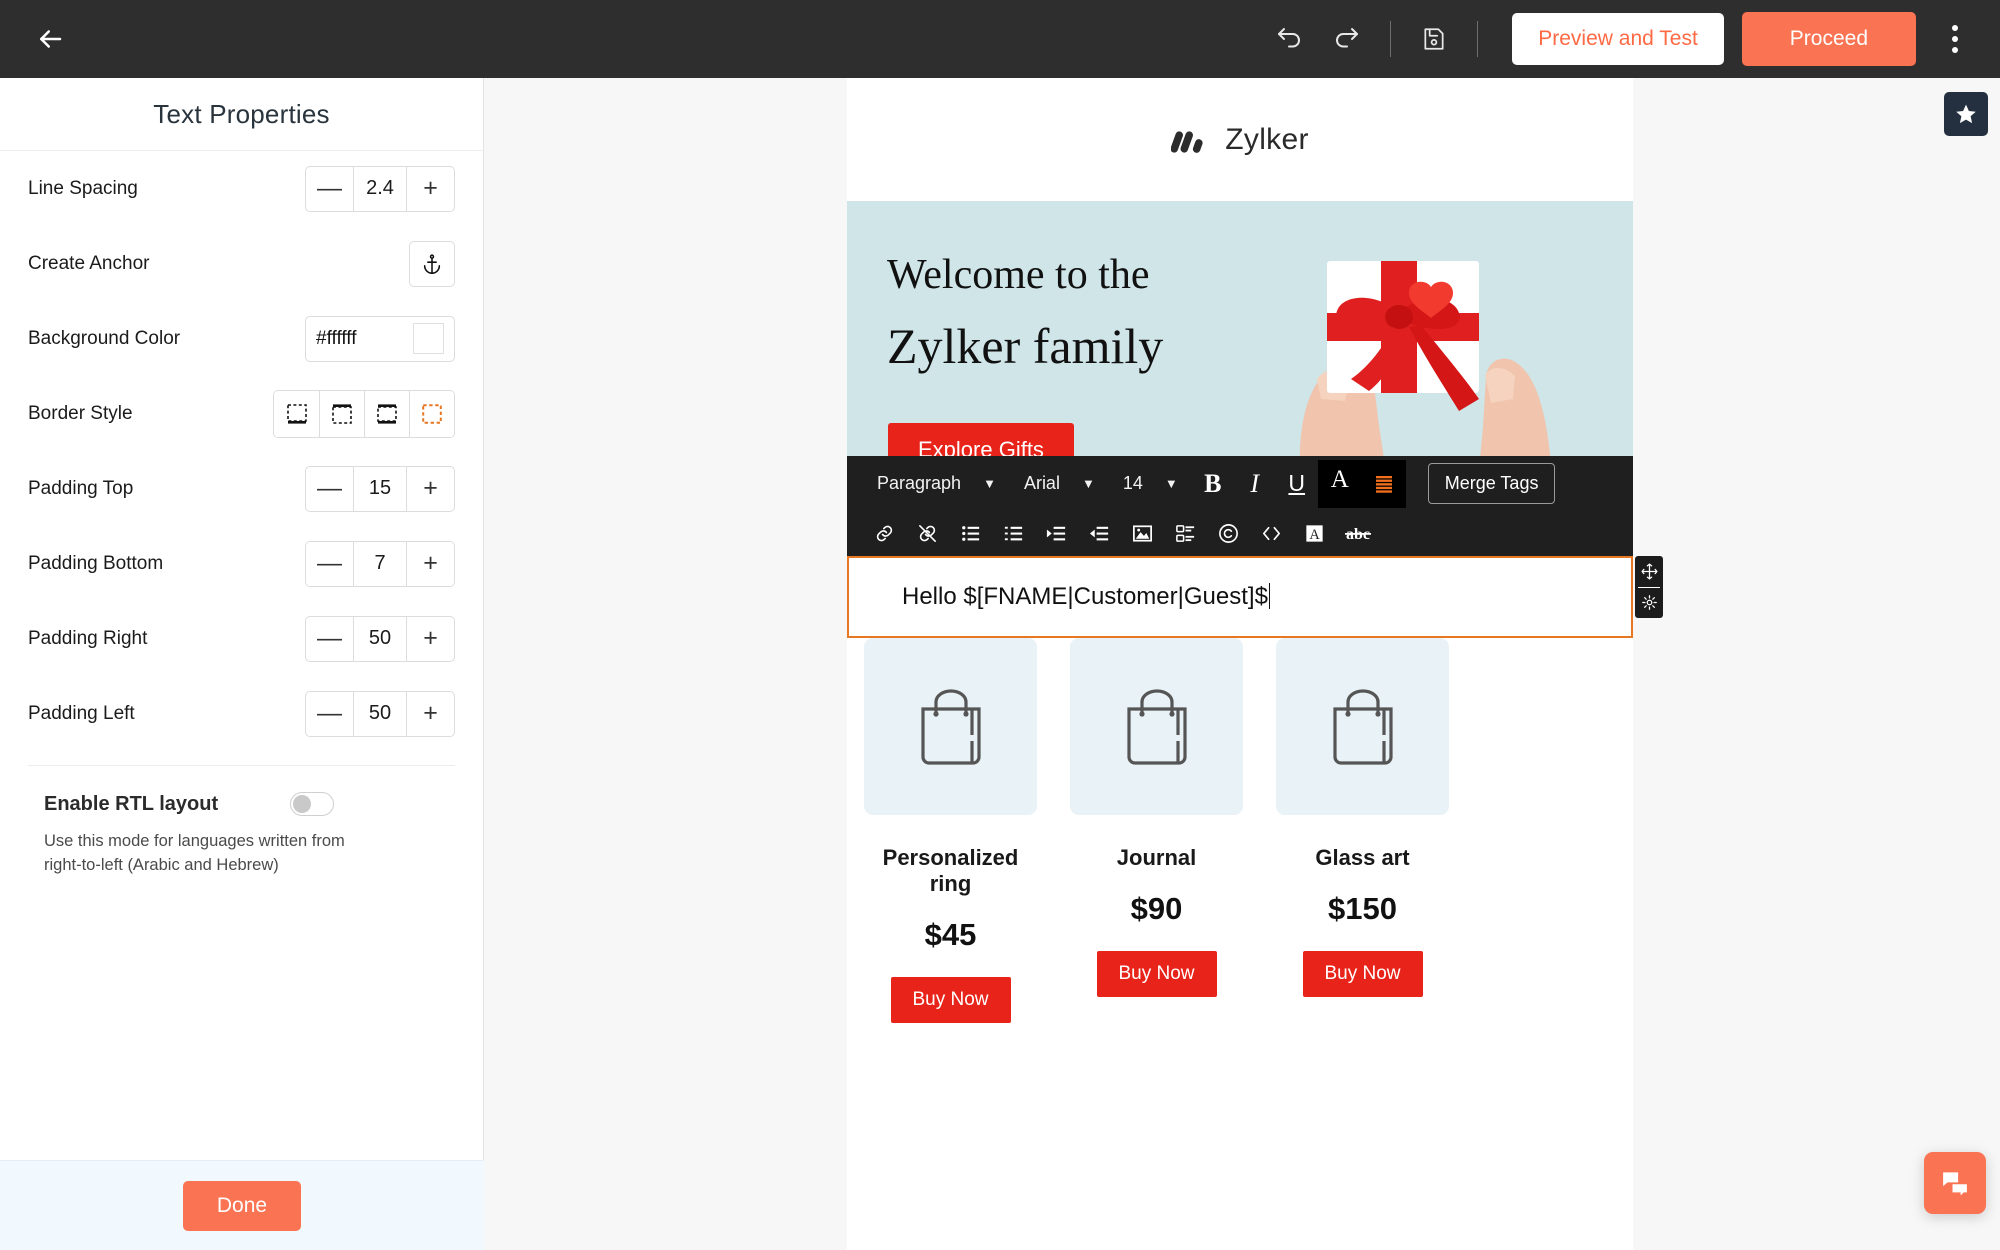 This screenshot has width=2000, height=1250. I want to click on star-icon, so click(1966, 114).